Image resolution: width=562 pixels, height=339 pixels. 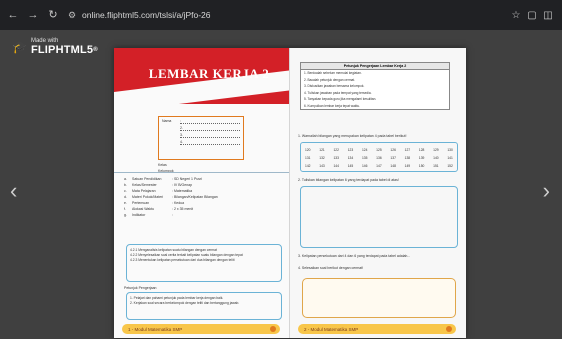 I want to click on number-cell: 134, so click(x=350, y=158).